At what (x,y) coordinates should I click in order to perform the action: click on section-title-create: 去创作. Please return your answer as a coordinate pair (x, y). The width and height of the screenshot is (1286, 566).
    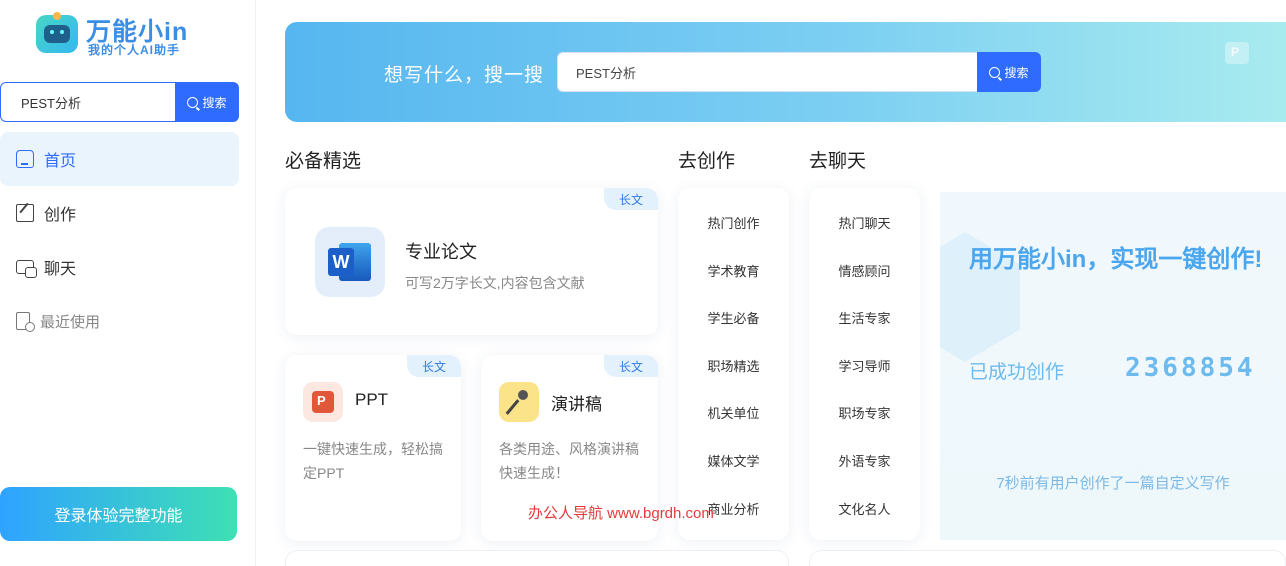
    Looking at the image, I should click on (707, 161).